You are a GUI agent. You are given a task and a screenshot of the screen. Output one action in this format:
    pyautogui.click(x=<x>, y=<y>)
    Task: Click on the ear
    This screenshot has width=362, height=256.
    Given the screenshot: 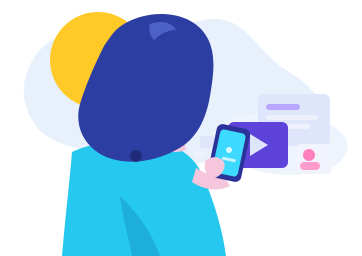 What is the action you would take?
    pyautogui.click(x=136, y=156)
    